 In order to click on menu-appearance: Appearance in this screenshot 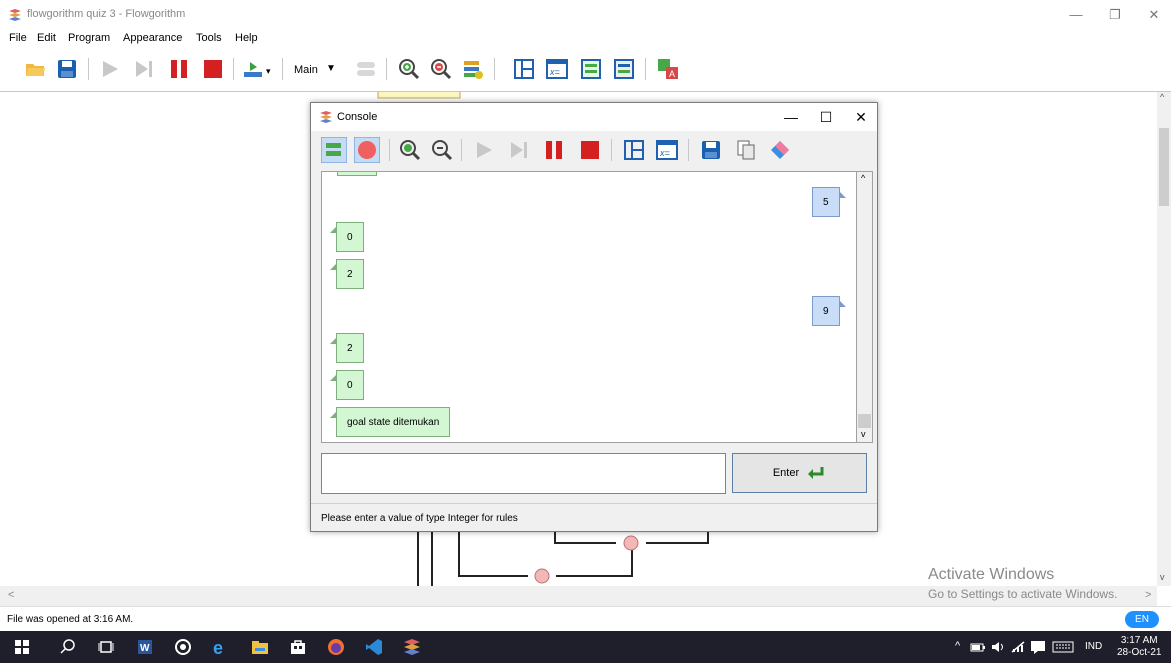, I will do `click(152, 38)`.